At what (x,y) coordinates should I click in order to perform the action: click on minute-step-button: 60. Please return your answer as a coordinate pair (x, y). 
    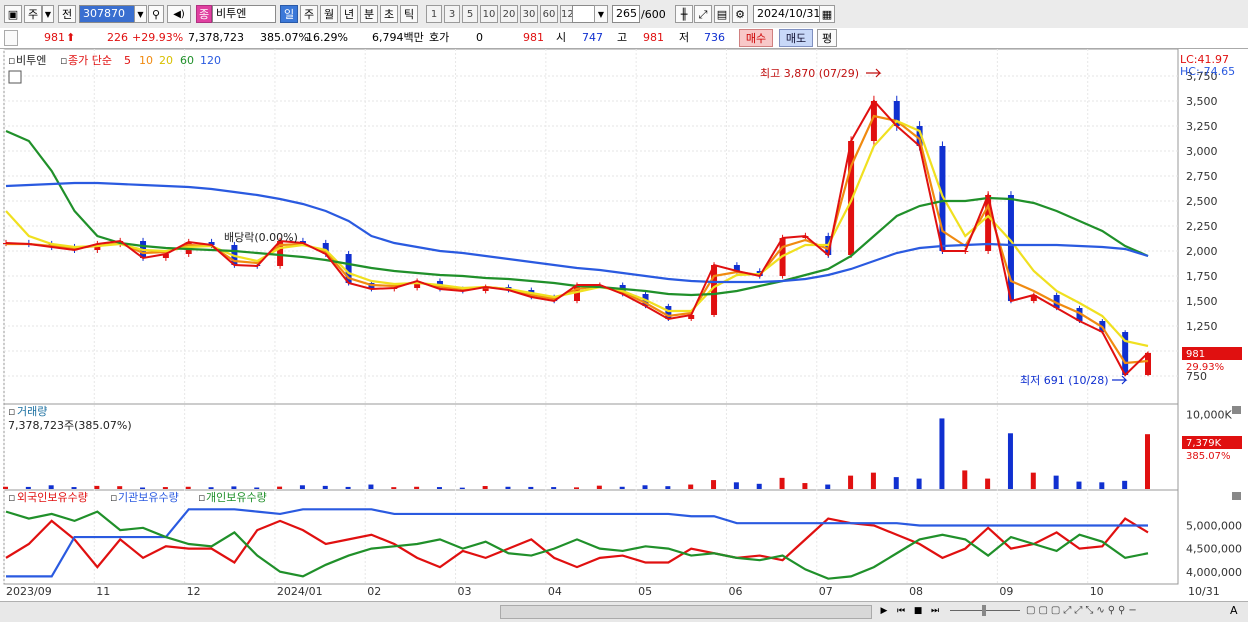
    Looking at the image, I should click on (549, 14).